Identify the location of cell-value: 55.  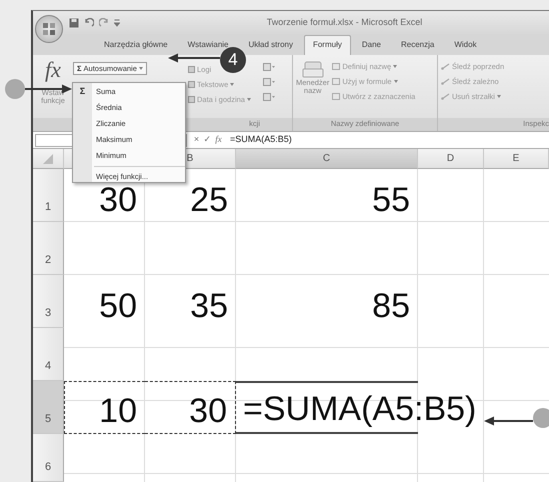
(391, 200).